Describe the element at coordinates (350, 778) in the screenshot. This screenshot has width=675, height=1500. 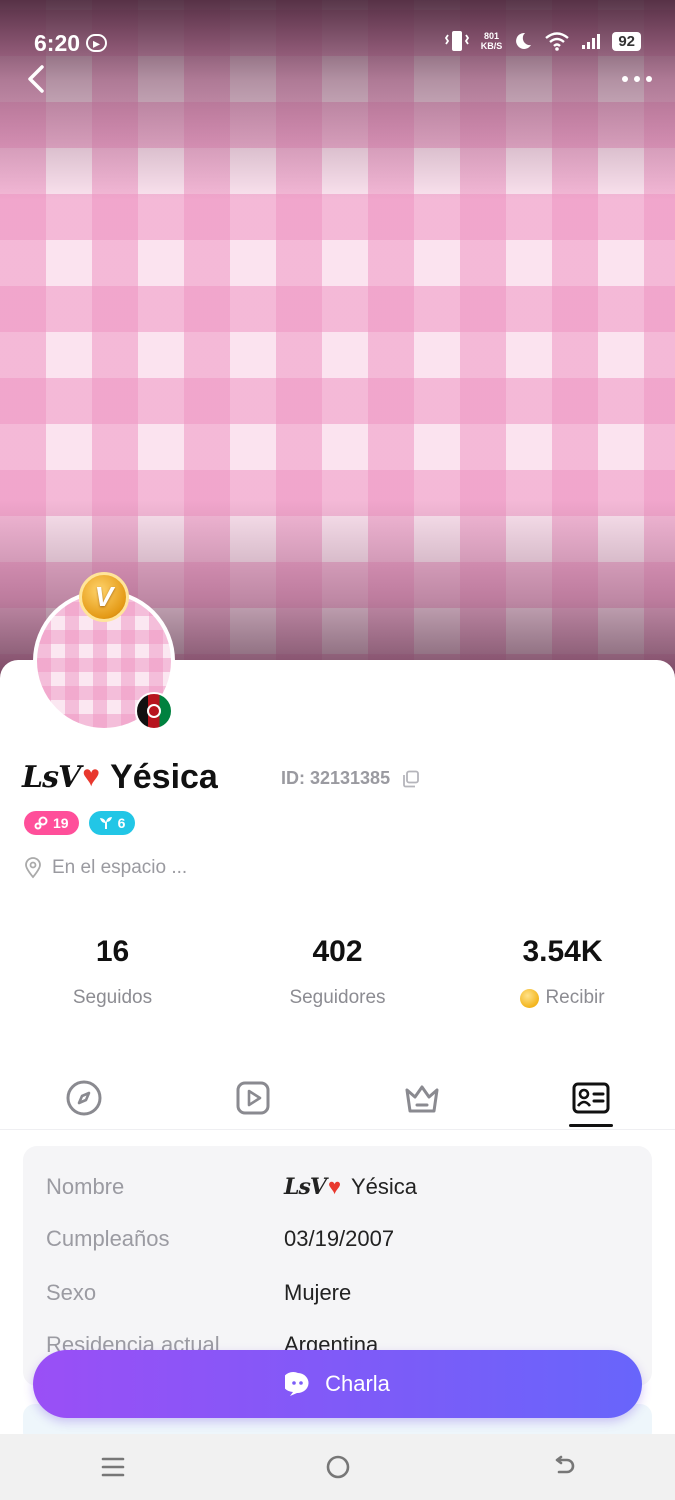
I see `user-id: ID: 32131385` at that location.